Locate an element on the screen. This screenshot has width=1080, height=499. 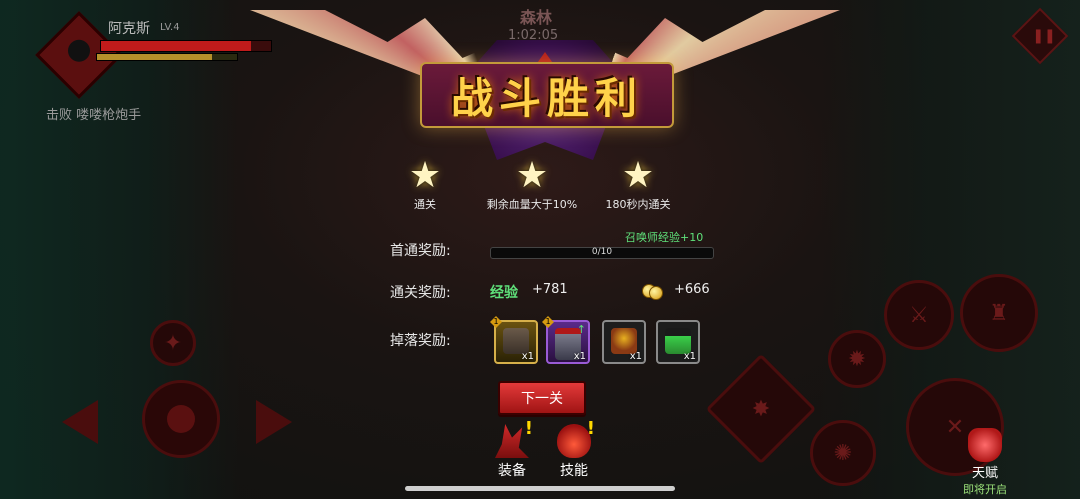
player-level: LV.4 is located at coordinates (170, 27).